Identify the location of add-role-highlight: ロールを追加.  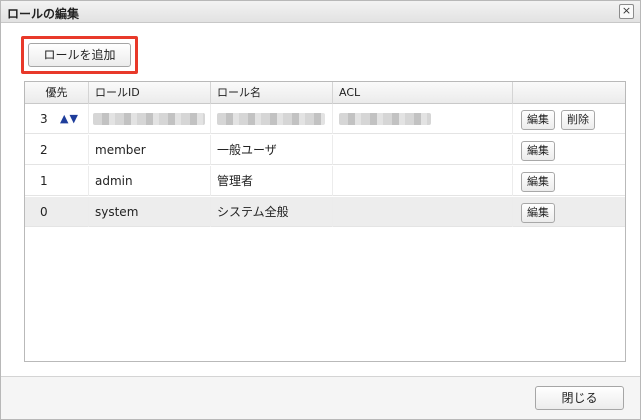
(79, 55).